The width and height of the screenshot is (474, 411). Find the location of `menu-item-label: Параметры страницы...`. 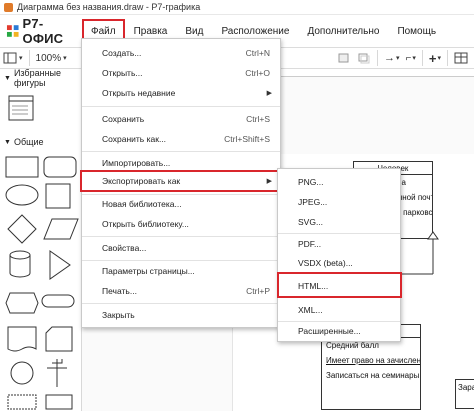

menu-item-label: Параметры страницы... is located at coordinates (148, 271).